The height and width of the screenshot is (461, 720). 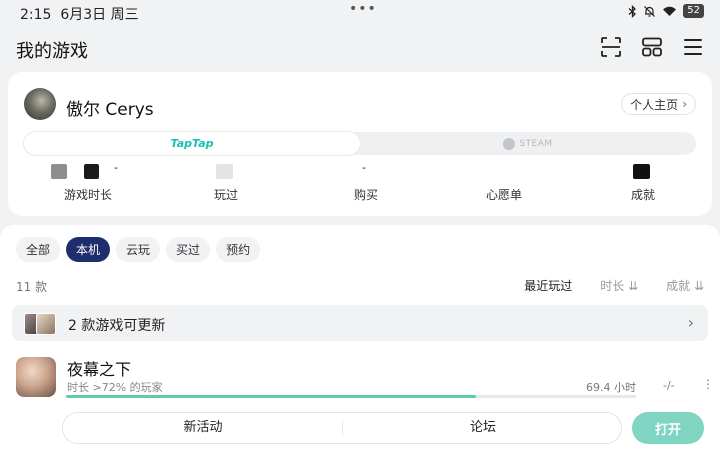 I want to click on stat-achievements: 成就, so click(x=643, y=183).